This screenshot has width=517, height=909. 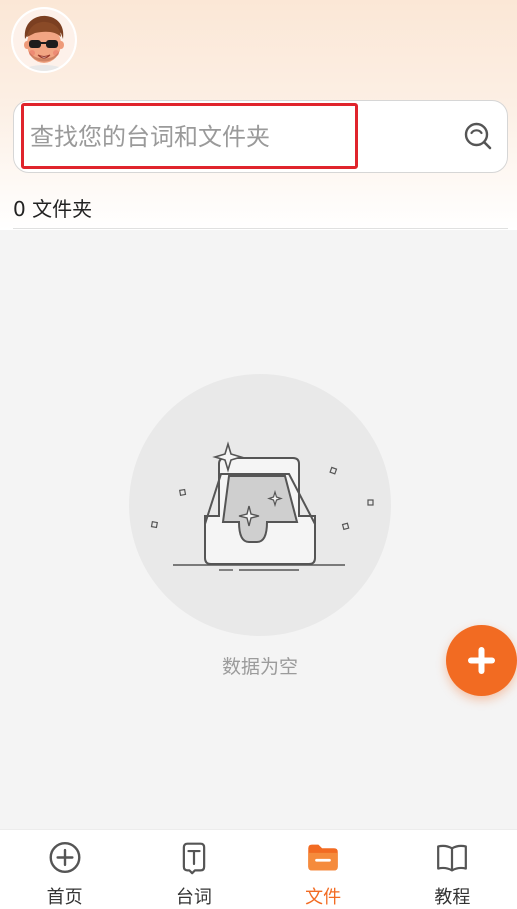 I want to click on plus-icon, so click(x=481, y=660).